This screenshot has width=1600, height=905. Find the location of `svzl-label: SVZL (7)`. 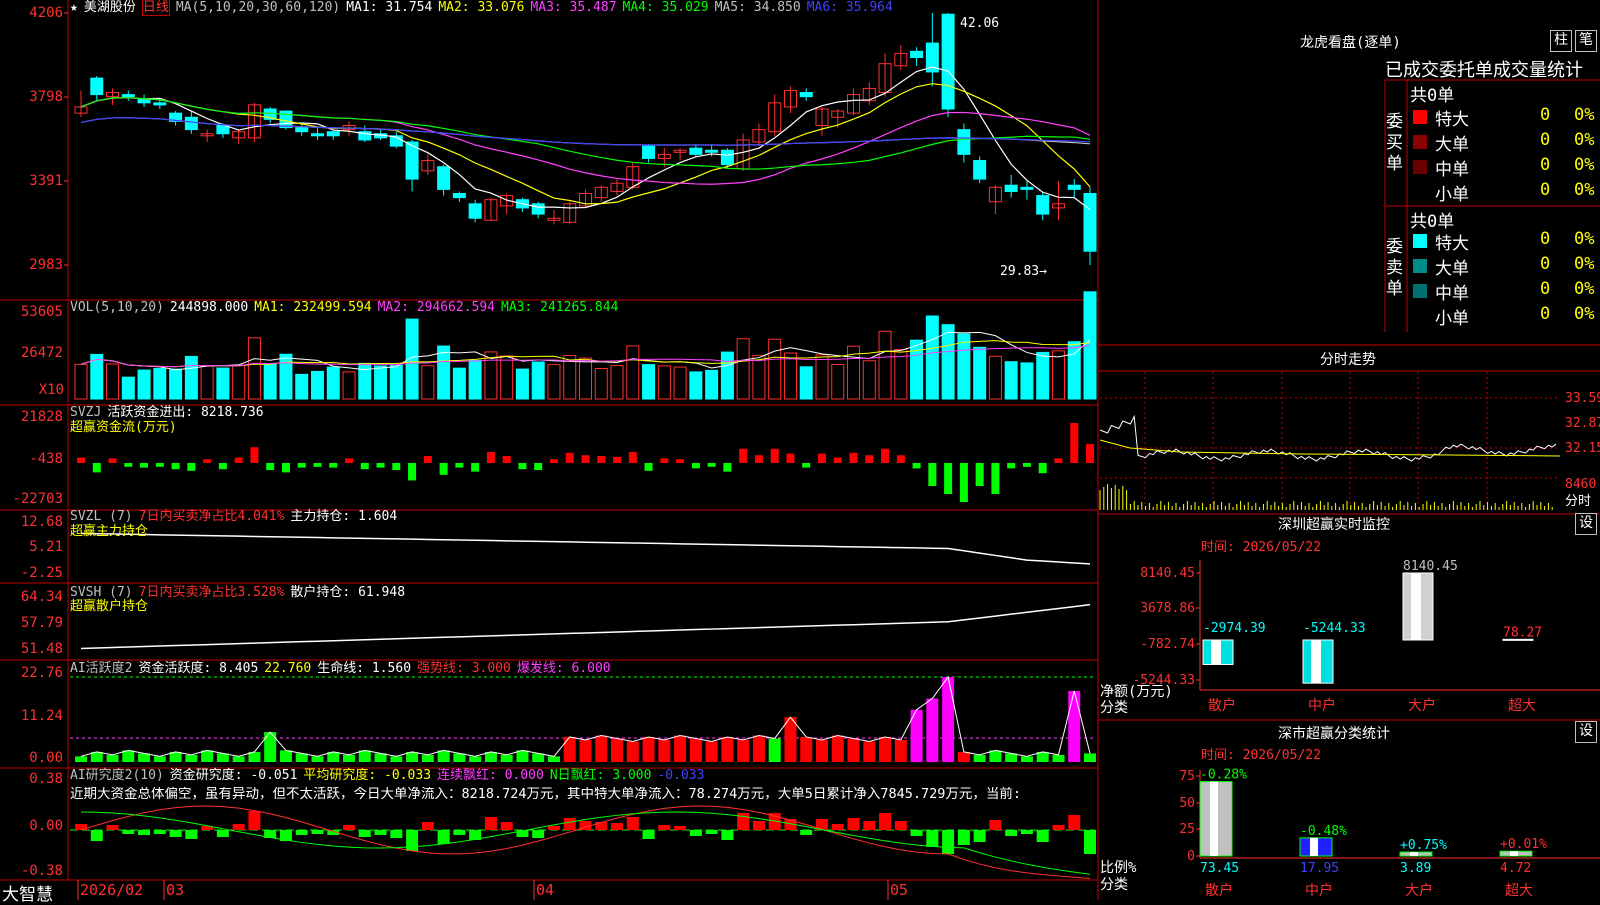

svzl-label: SVZL (7) is located at coordinates (101, 516).